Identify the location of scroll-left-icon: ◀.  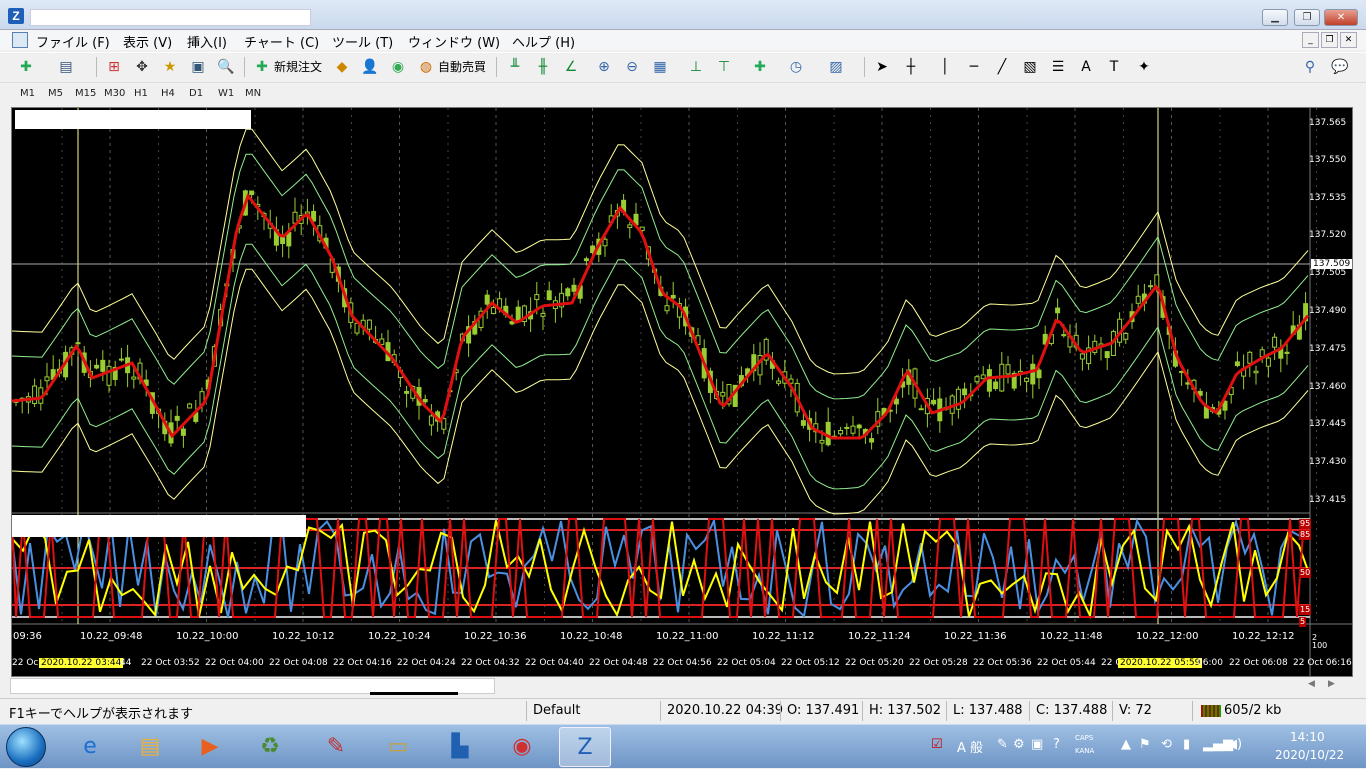
(1311, 684).